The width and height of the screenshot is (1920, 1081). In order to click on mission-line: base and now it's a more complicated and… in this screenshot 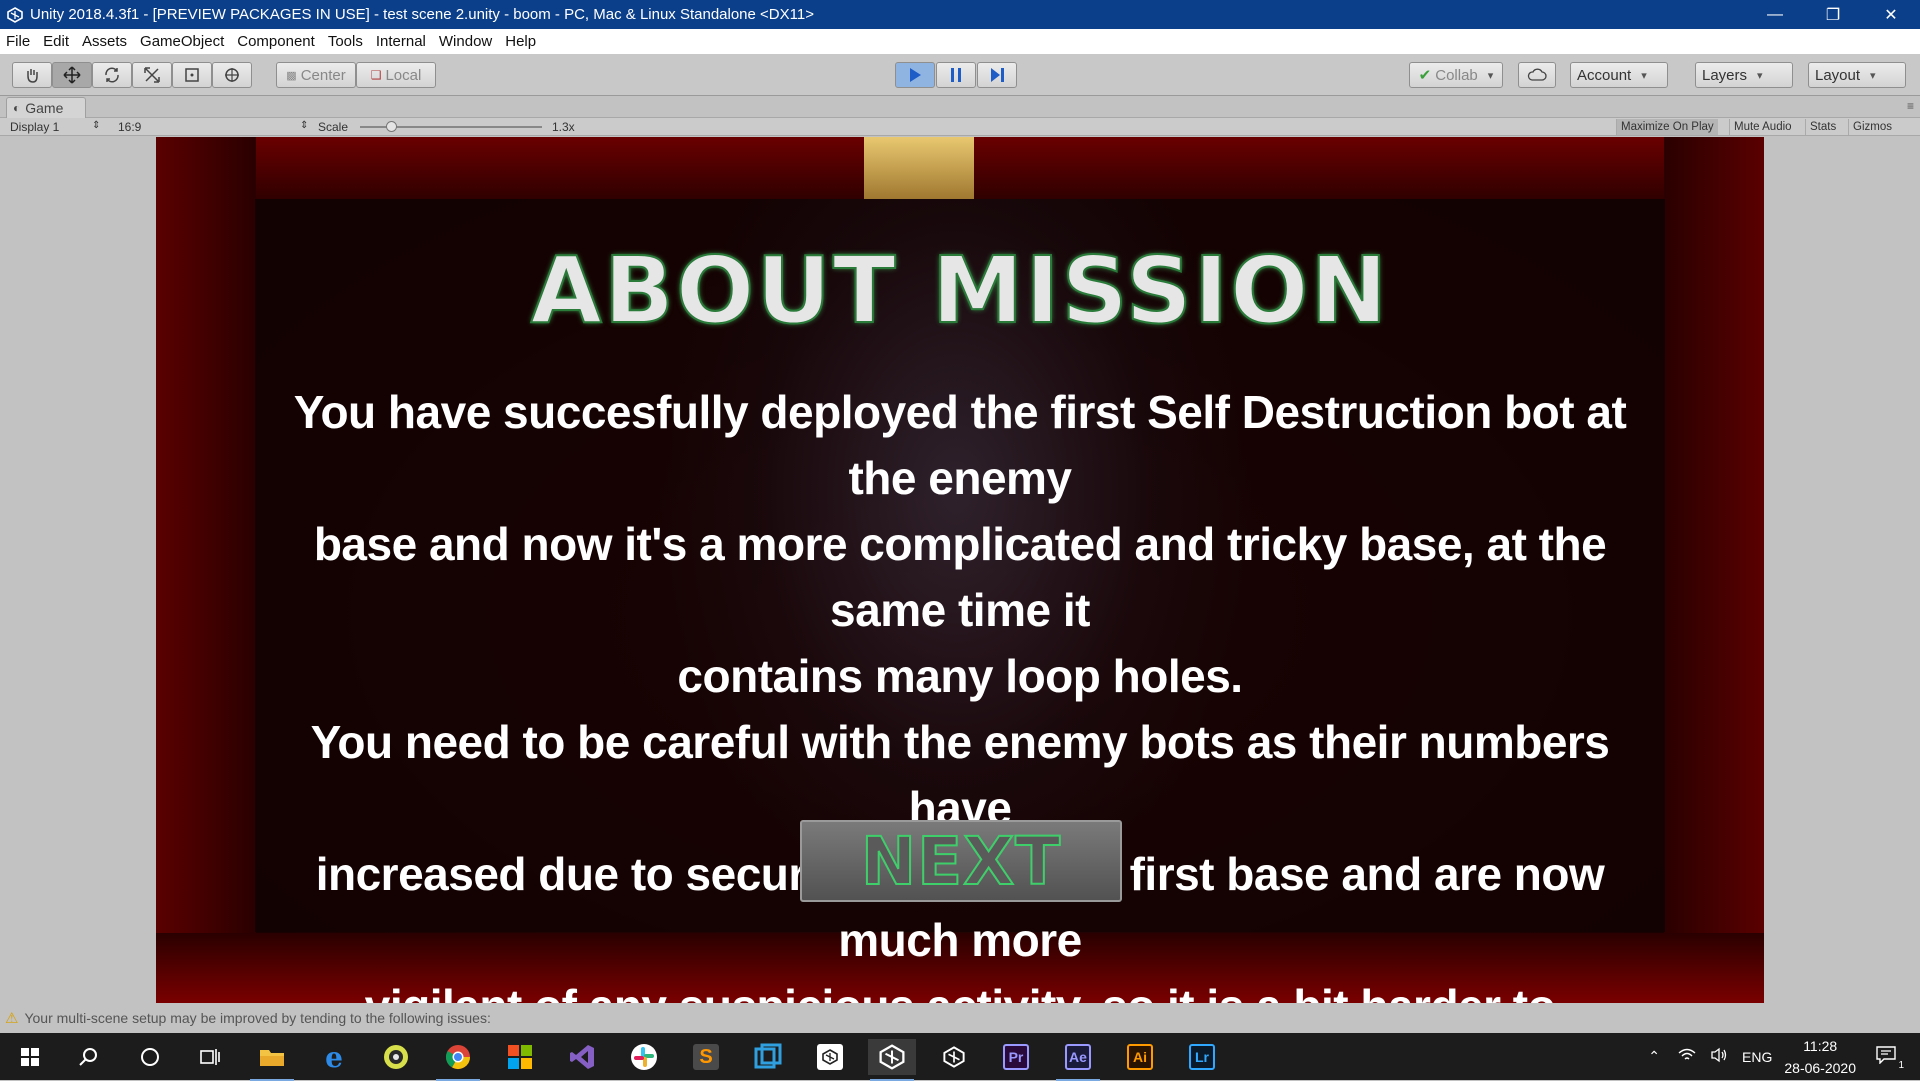, I will do `click(960, 577)`.